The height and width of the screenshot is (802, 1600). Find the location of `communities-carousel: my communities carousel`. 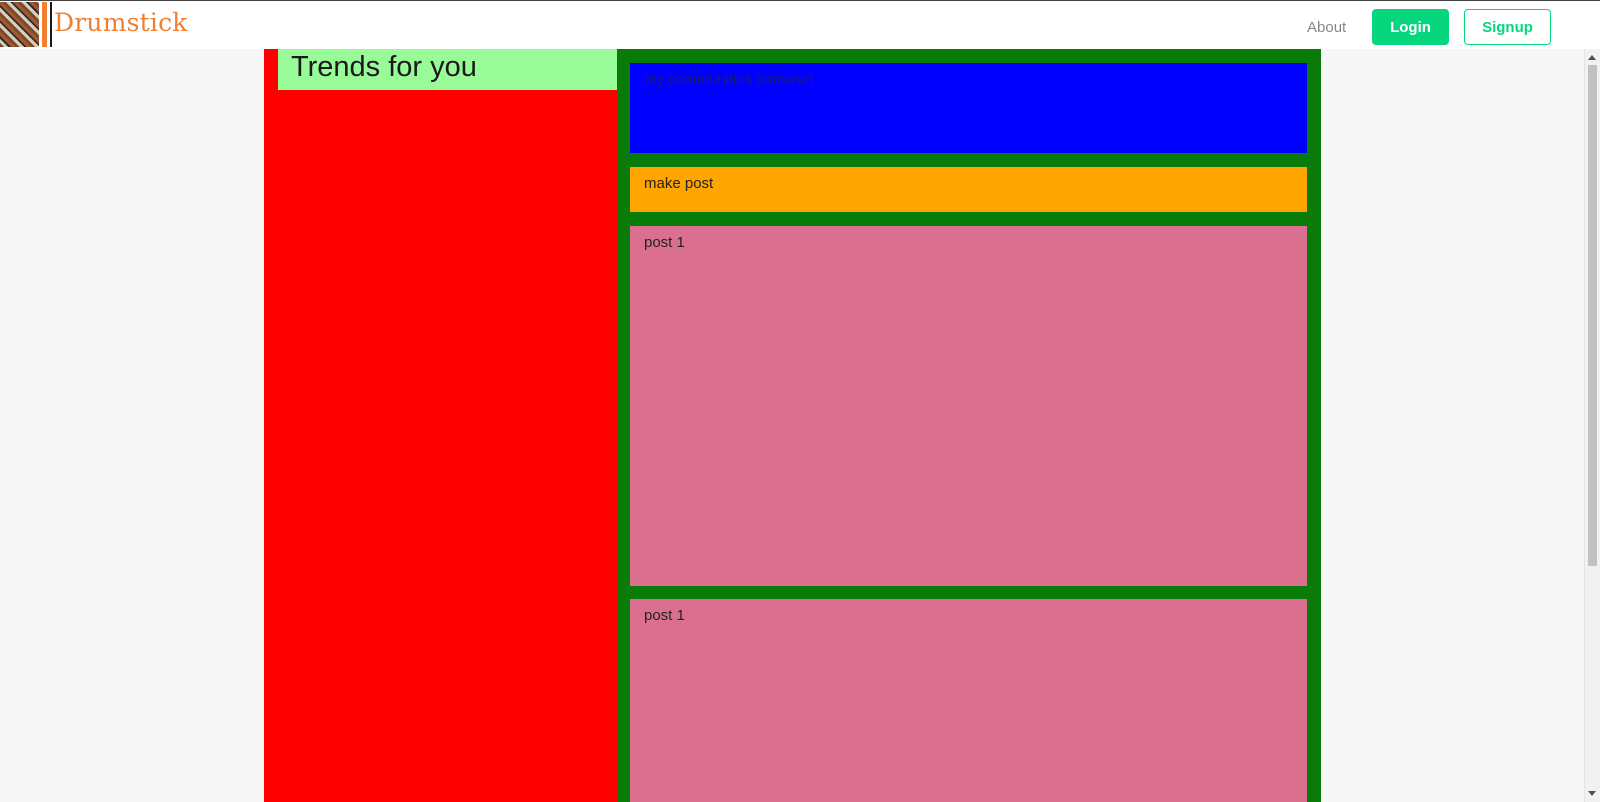

communities-carousel: my communities carousel is located at coordinates (968, 108).